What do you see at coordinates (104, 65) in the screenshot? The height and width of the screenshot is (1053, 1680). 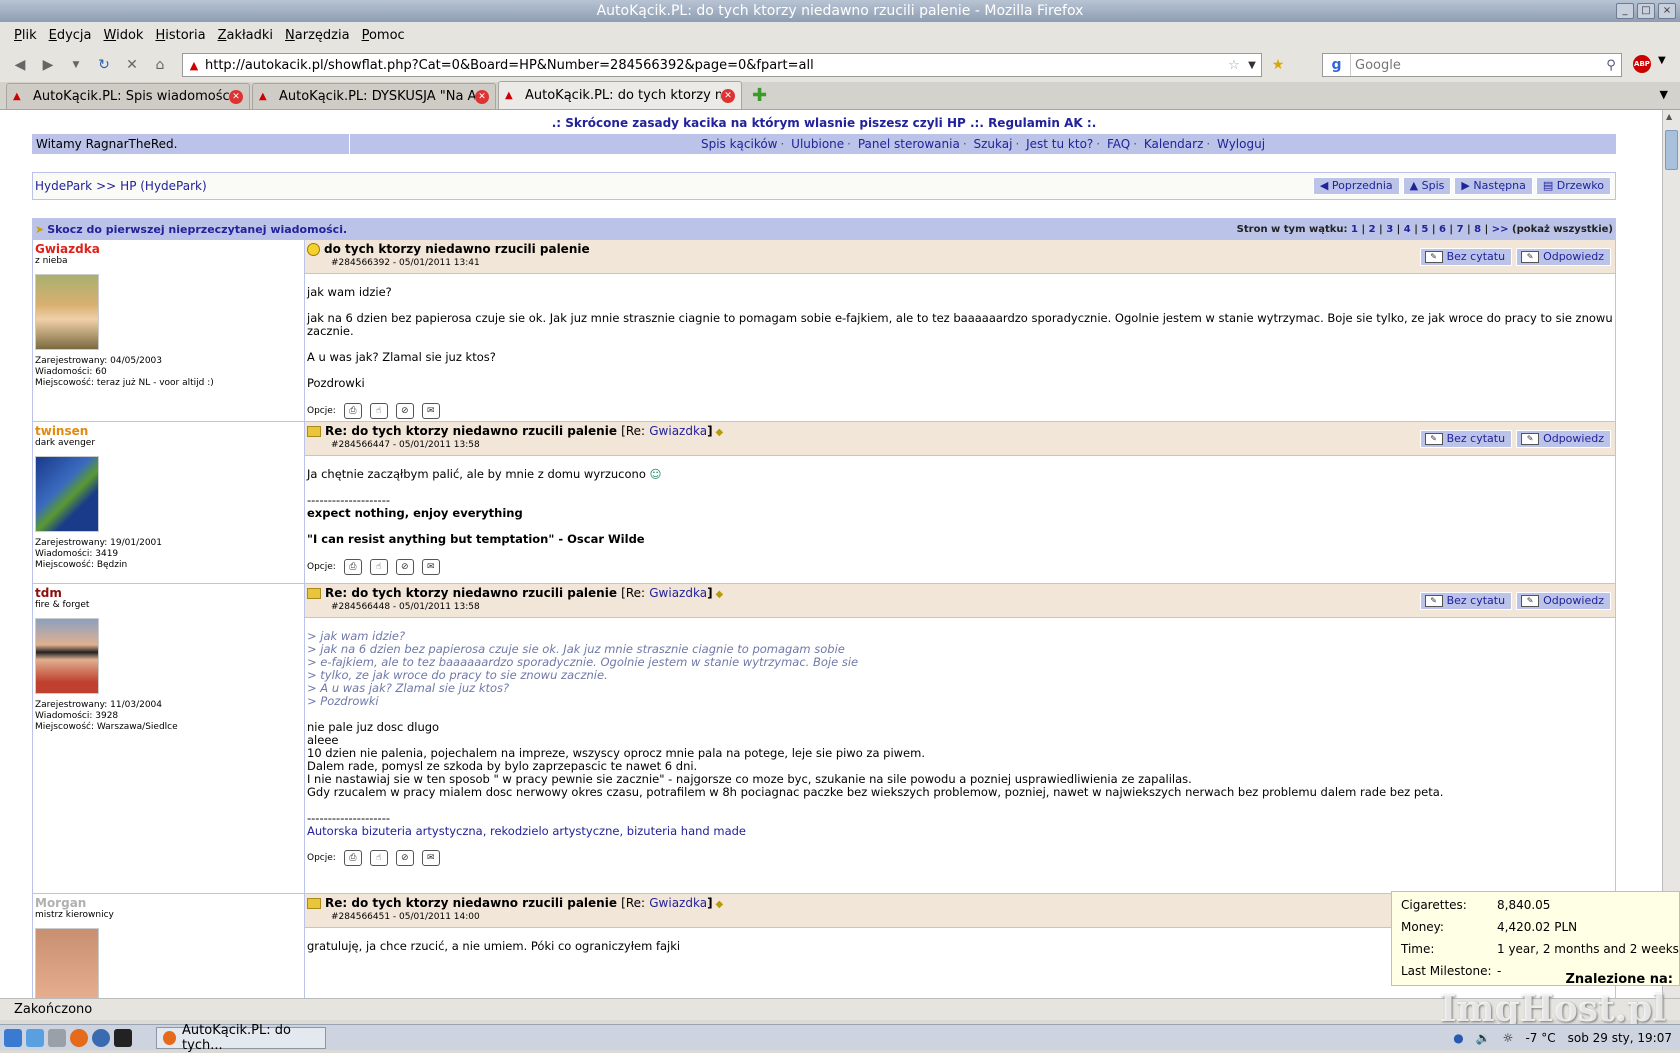 I see `reload-icon: ↻` at bounding box center [104, 65].